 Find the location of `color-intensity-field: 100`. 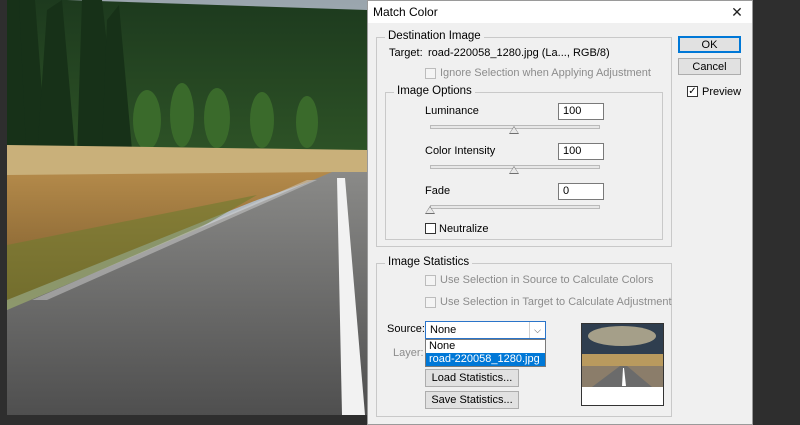

color-intensity-field: 100 is located at coordinates (581, 151).